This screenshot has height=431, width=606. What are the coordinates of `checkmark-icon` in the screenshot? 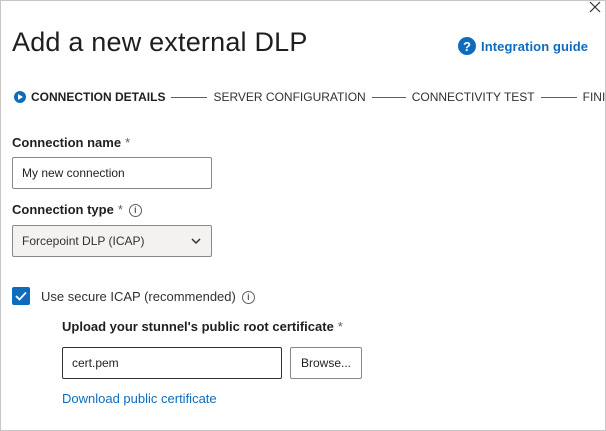 It's located at (21, 296).